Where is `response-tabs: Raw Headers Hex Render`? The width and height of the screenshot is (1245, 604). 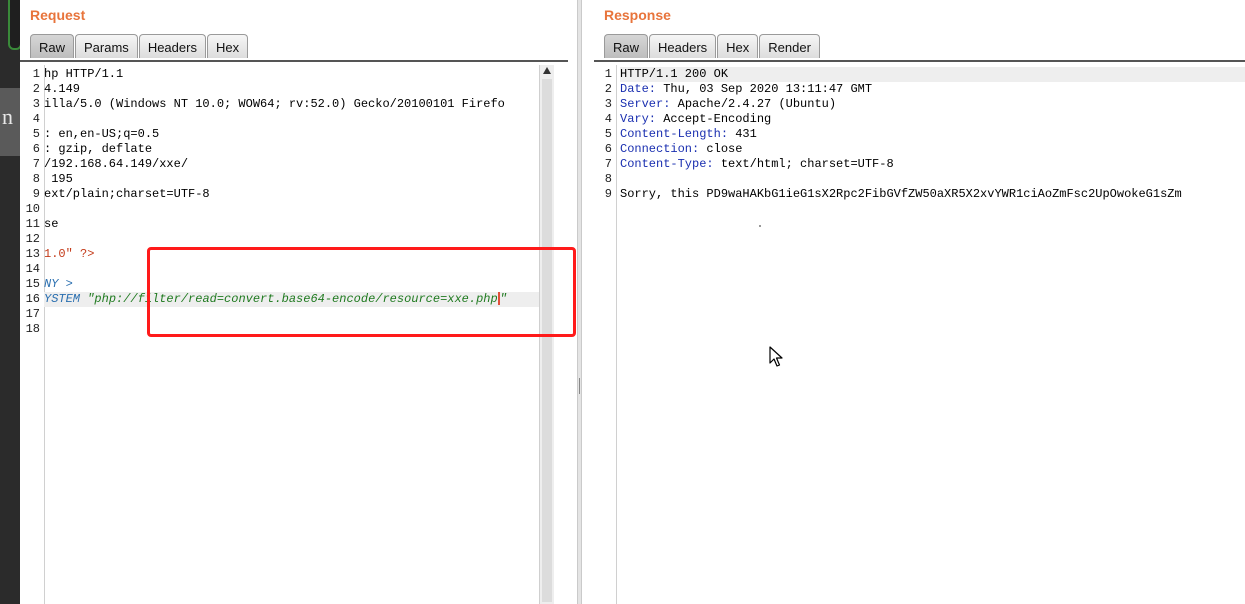 response-tabs: Raw Headers Hex Render is located at coordinates (712, 47).